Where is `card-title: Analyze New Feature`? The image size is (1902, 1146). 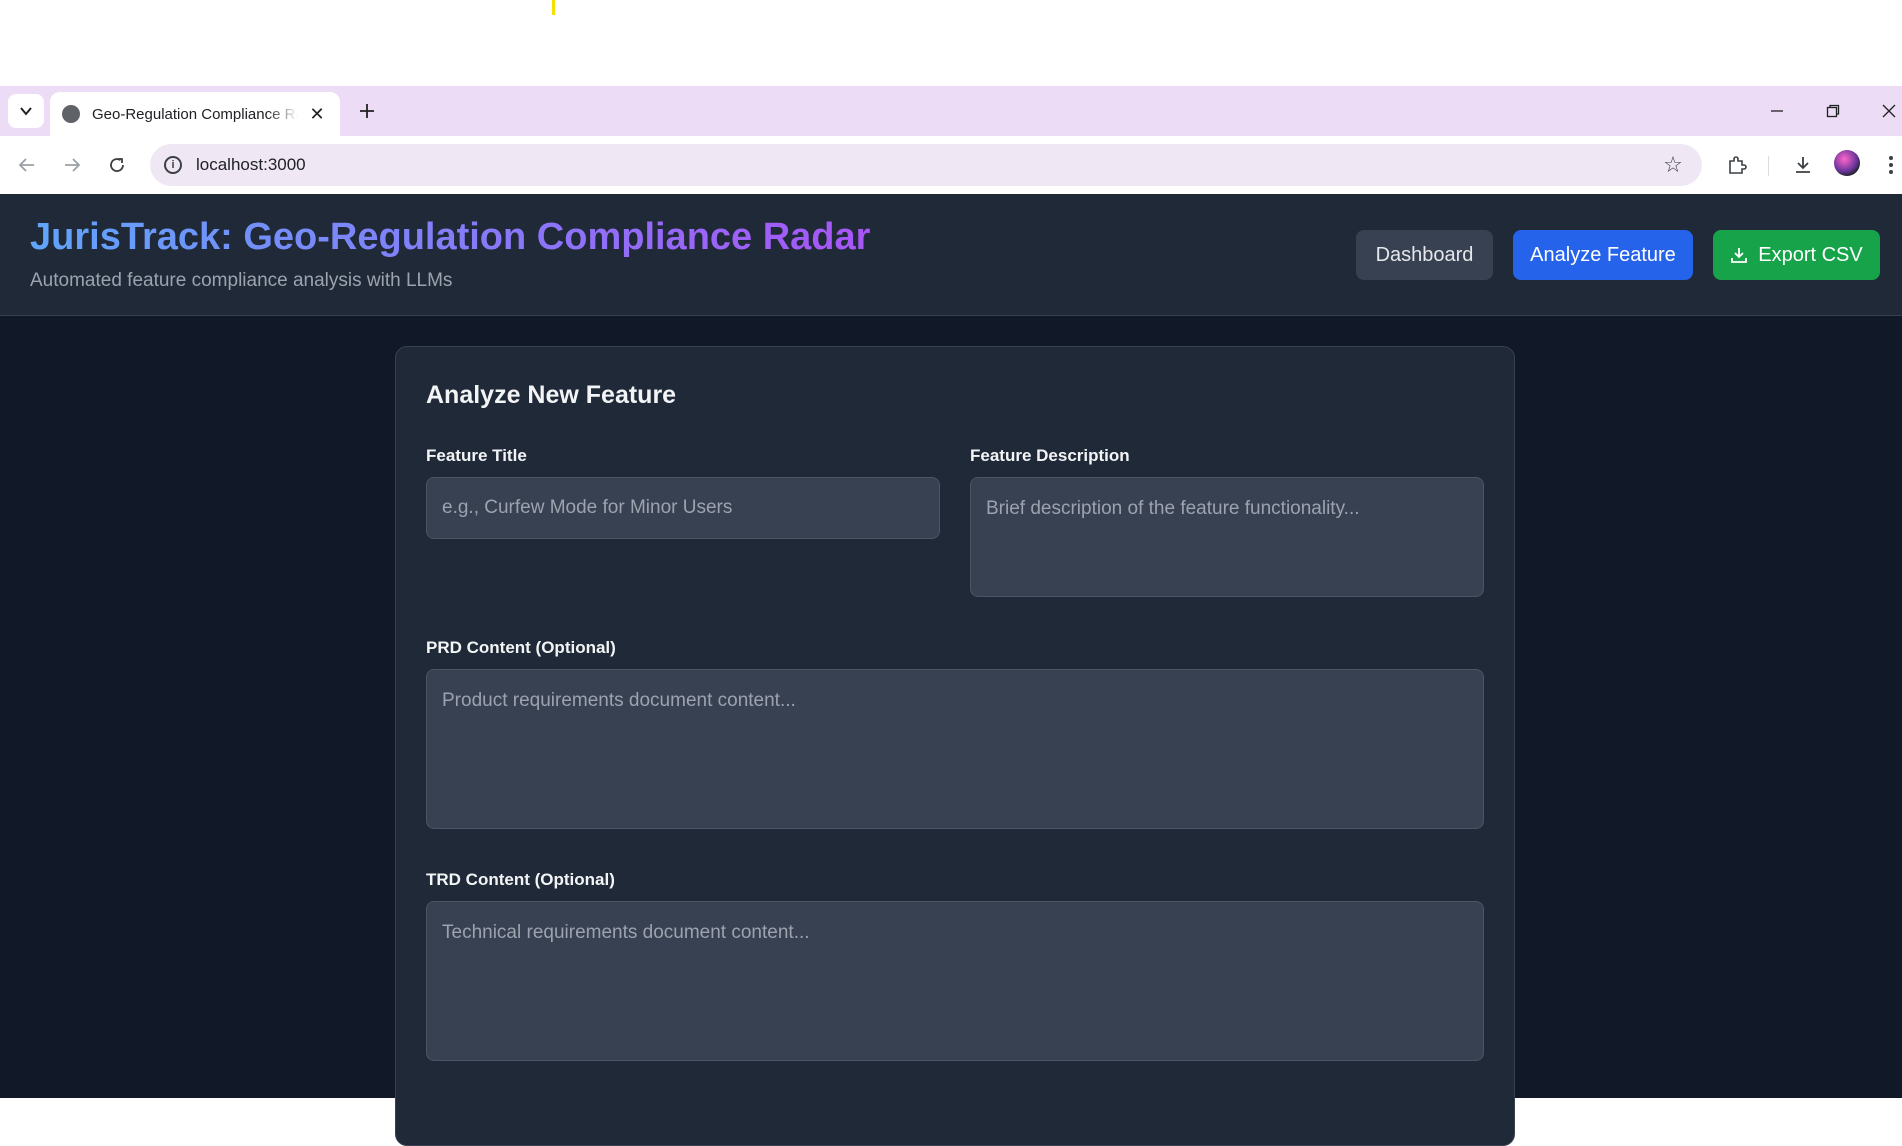 card-title: Analyze New Feature is located at coordinates (551, 395).